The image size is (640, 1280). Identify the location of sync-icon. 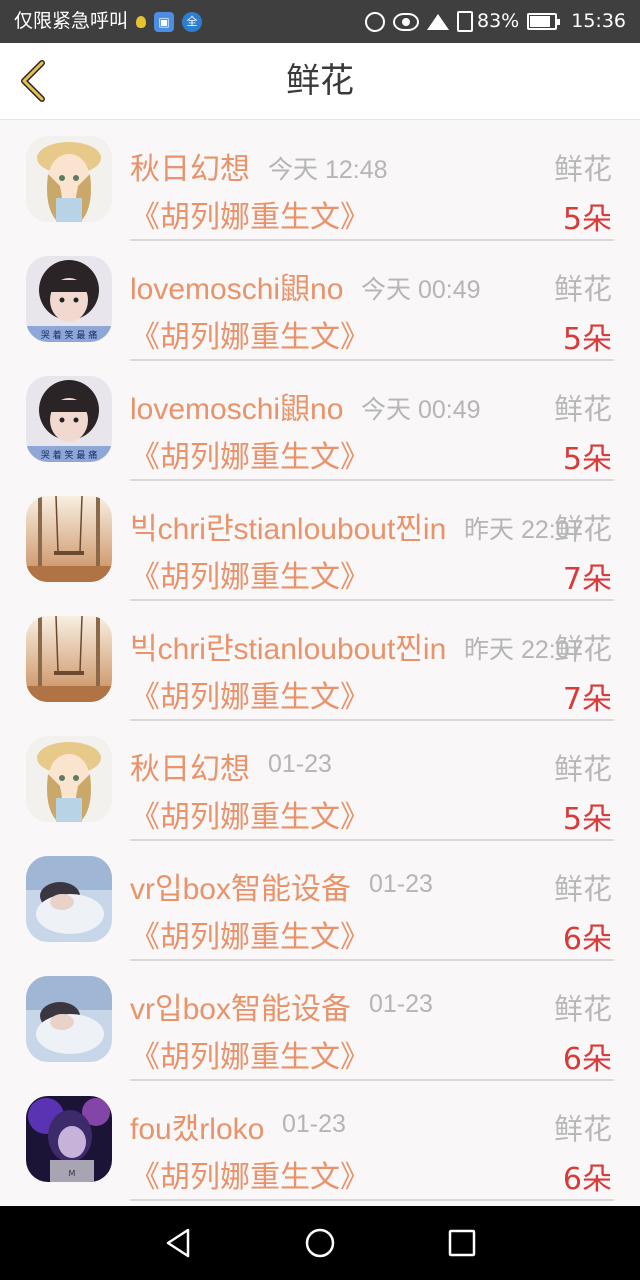
(375, 21).